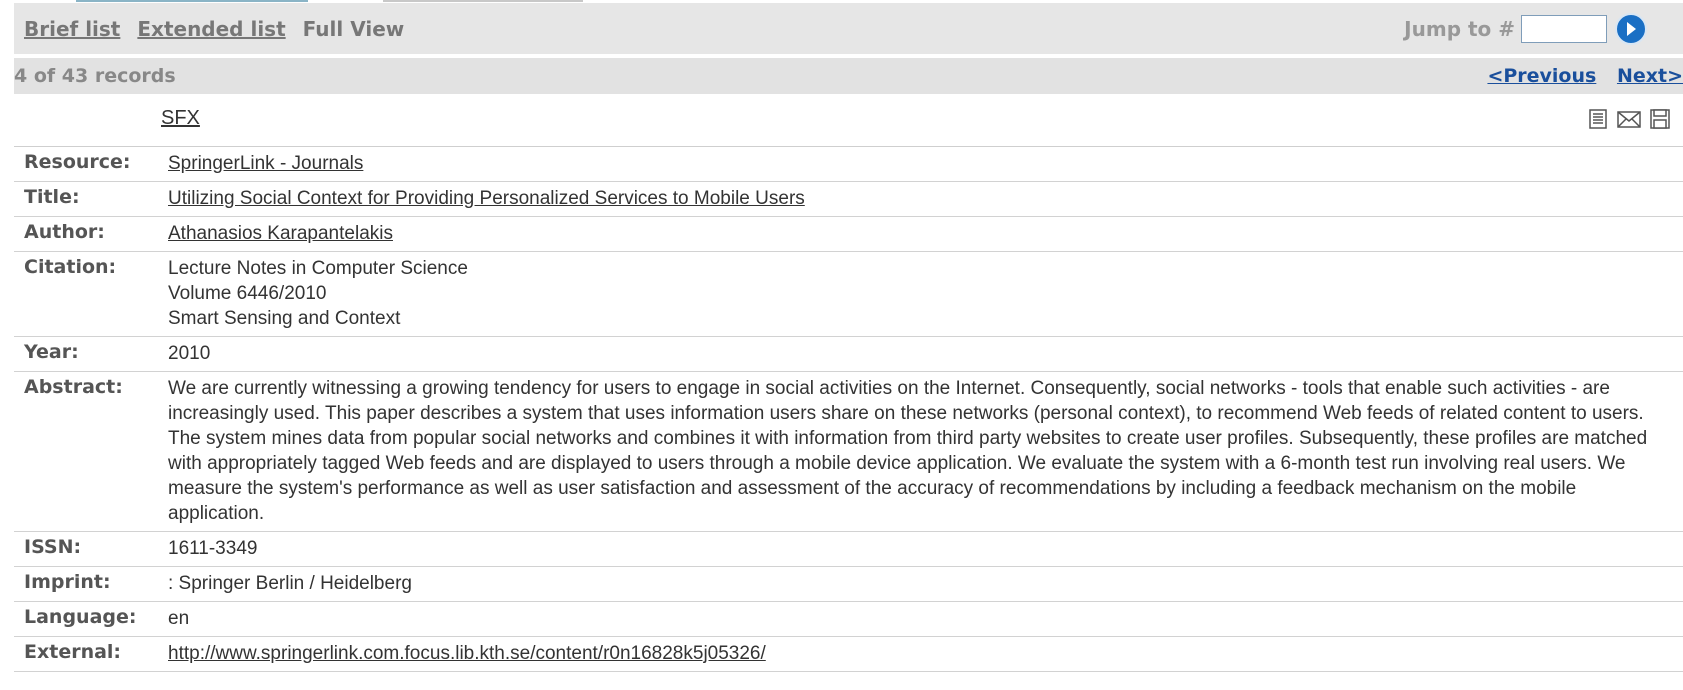 The image size is (1683, 690). Describe the element at coordinates (91, 199) in the screenshot. I see `title-label: Title:` at that location.